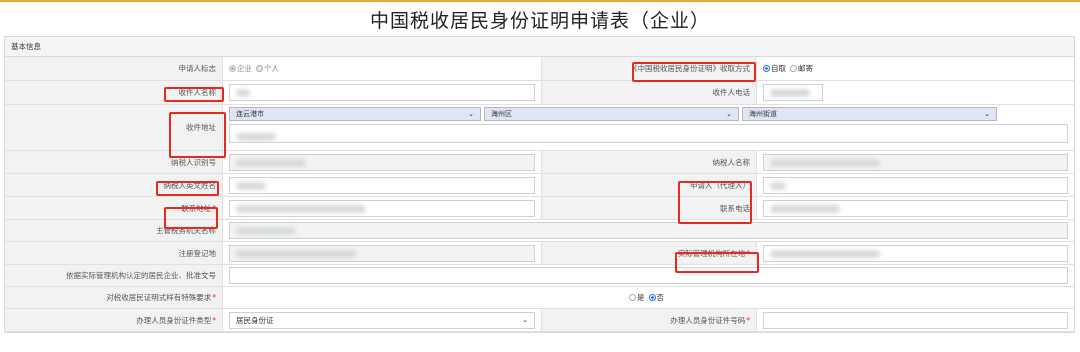  What do you see at coordinates (382, 68) in the screenshot?
I see `applicant-type-radios: 企业 个人` at bounding box center [382, 68].